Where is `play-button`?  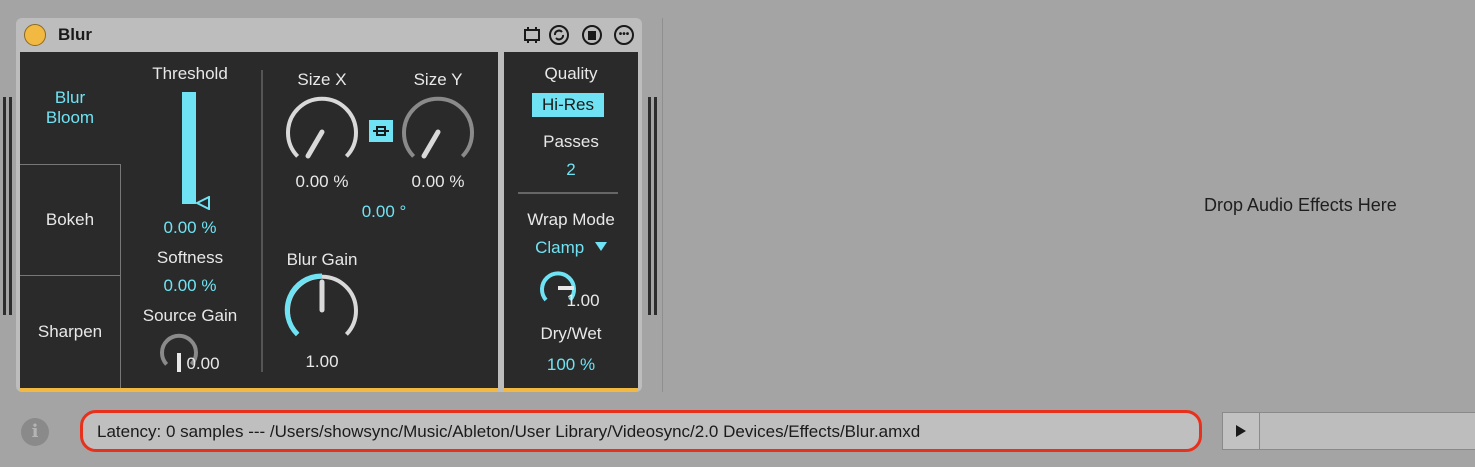 play-button is located at coordinates (1241, 431).